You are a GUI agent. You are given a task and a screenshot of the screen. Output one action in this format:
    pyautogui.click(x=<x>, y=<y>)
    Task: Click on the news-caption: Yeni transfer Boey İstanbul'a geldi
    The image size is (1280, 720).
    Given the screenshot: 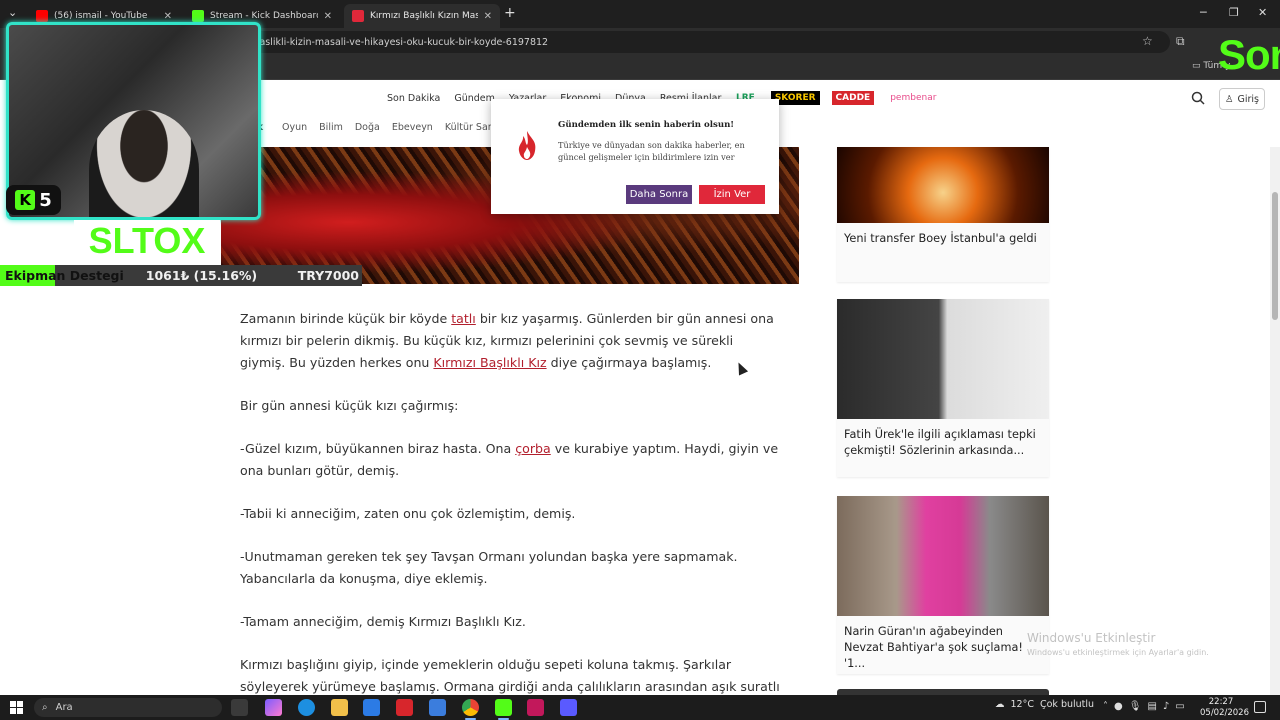 What is the action you would take?
    pyautogui.click(x=940, y=238)
    